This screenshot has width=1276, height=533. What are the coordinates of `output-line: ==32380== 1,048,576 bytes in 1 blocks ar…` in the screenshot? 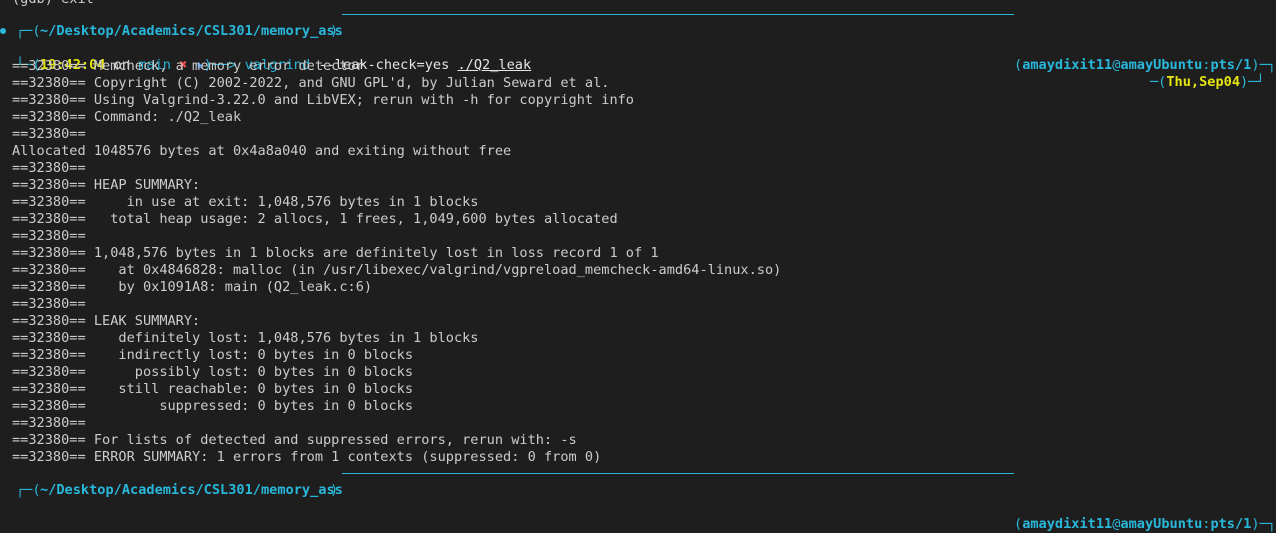 It's located at (335, 253).